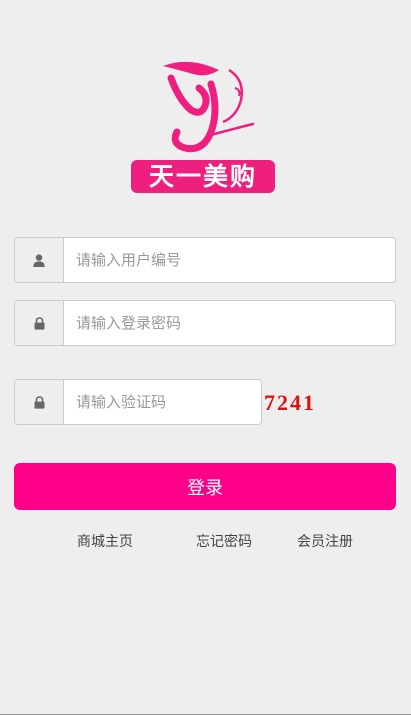 This screenshot has height=715, width=411. I want to click on register-link: 会员注册, so click(325, 541).